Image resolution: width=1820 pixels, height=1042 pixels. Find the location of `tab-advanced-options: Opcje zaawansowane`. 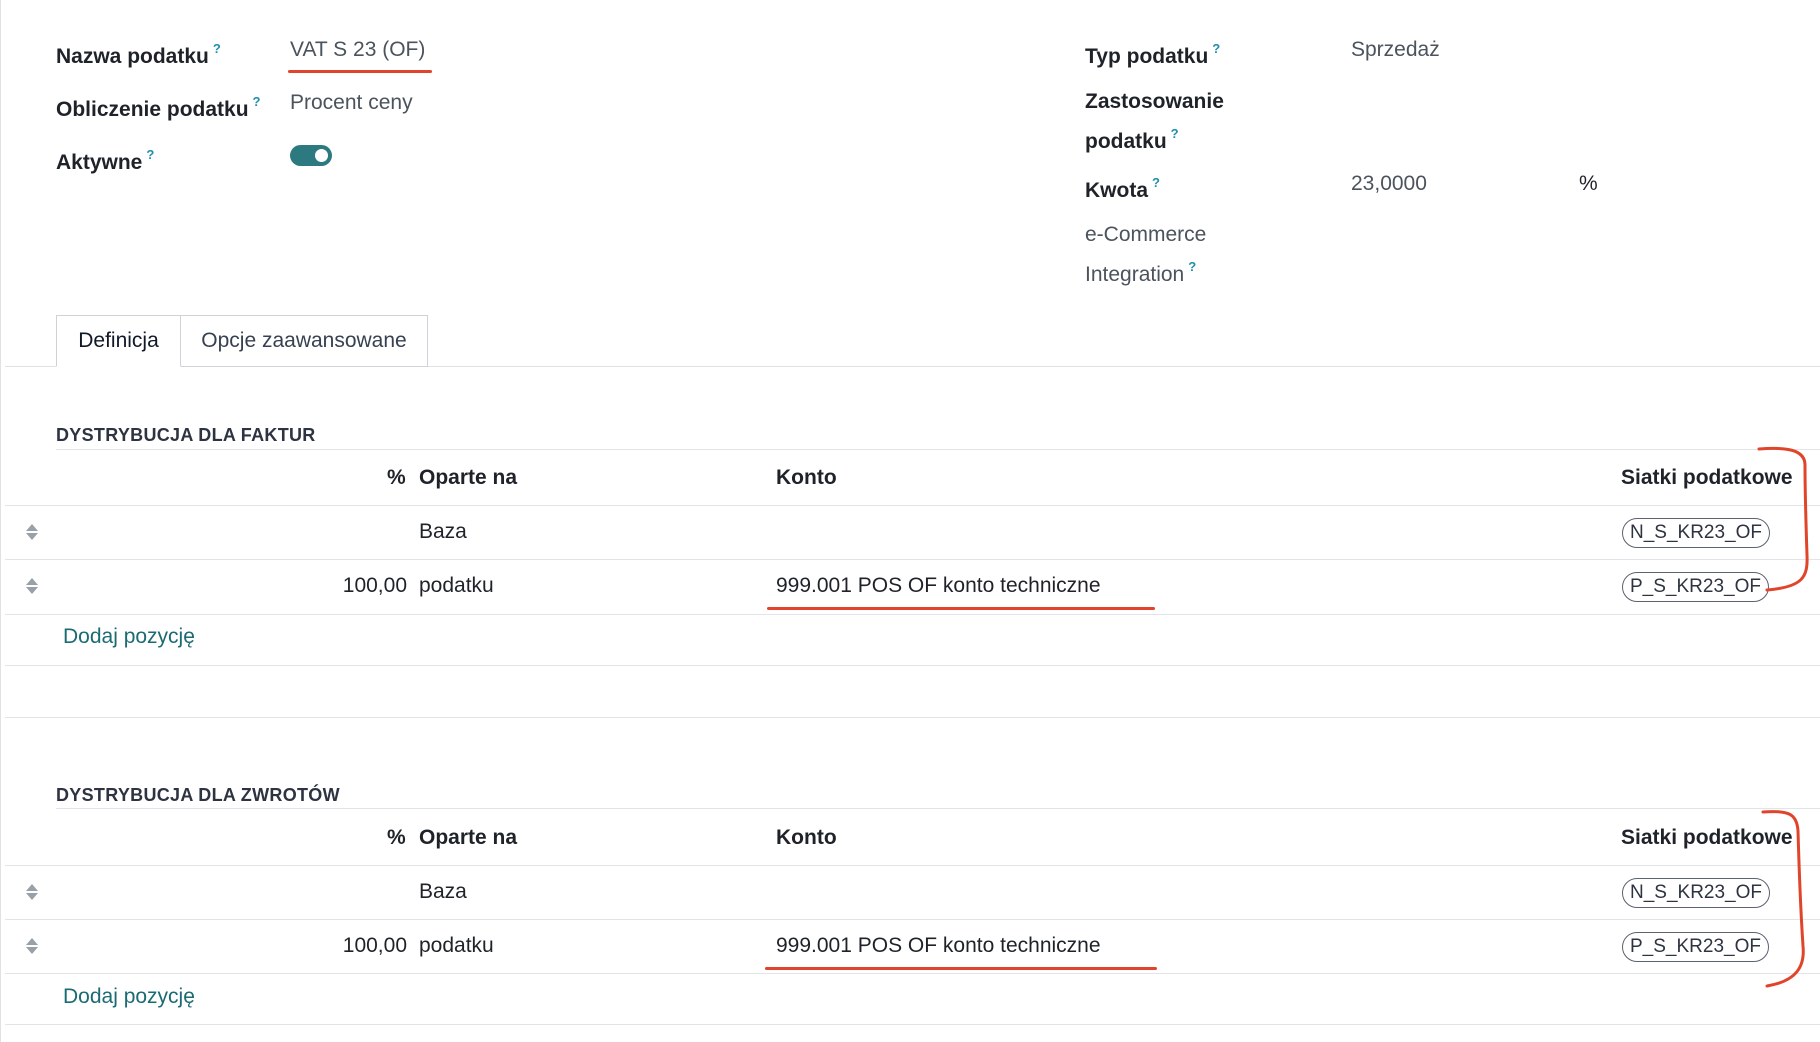

tab-advanced-options: Opcje zaawansowane is located at coordinates (304, 341).